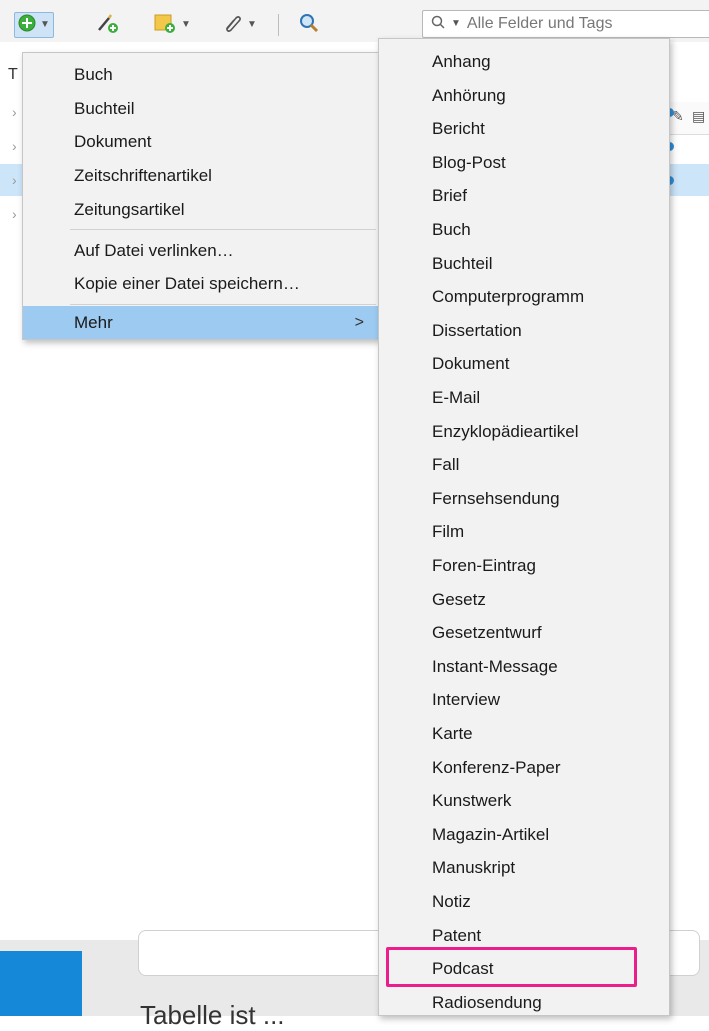 The height and width of the screenshot is (1031, 709). I want to click on toolbar-separator, so click(278, 25).